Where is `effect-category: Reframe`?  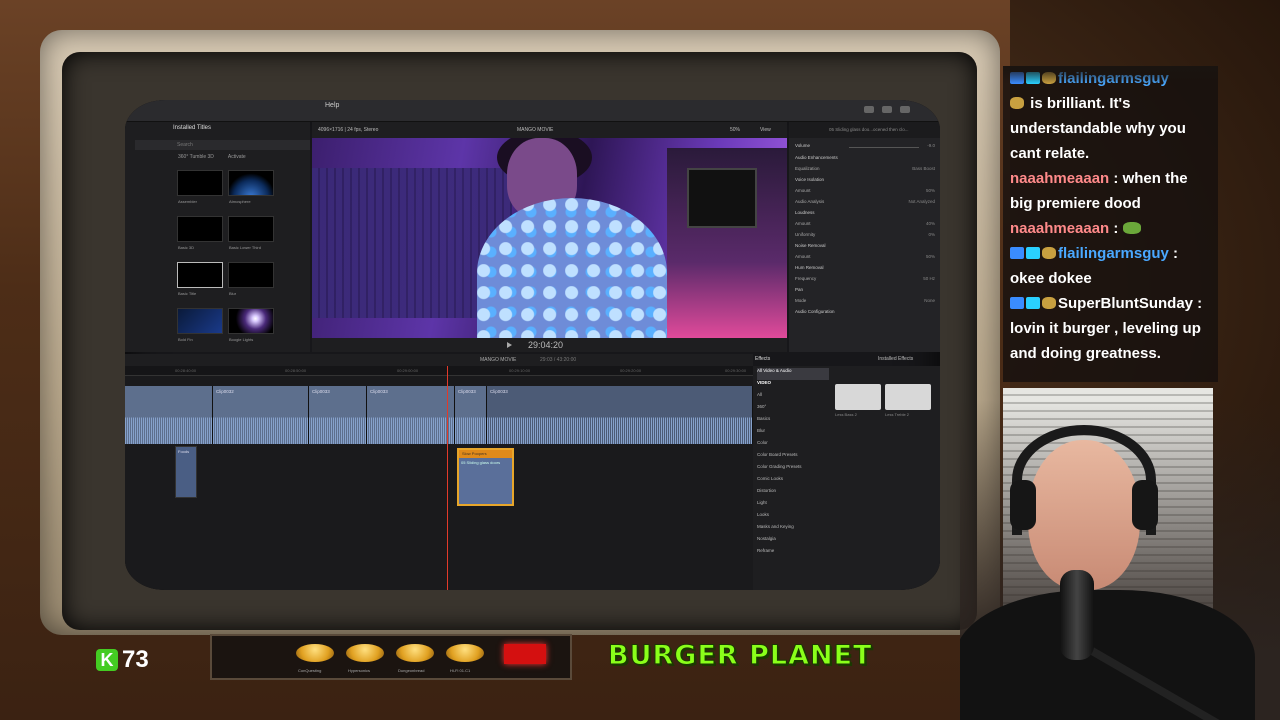
effect-category: Reframe is located at coordinates (793, 554).